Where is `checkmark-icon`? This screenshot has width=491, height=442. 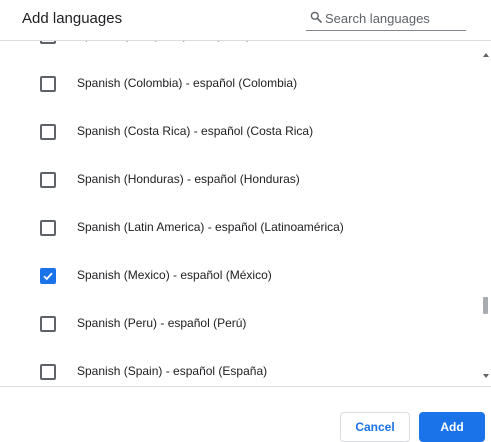
checkmark-icon is located at coordinates (48, 276).